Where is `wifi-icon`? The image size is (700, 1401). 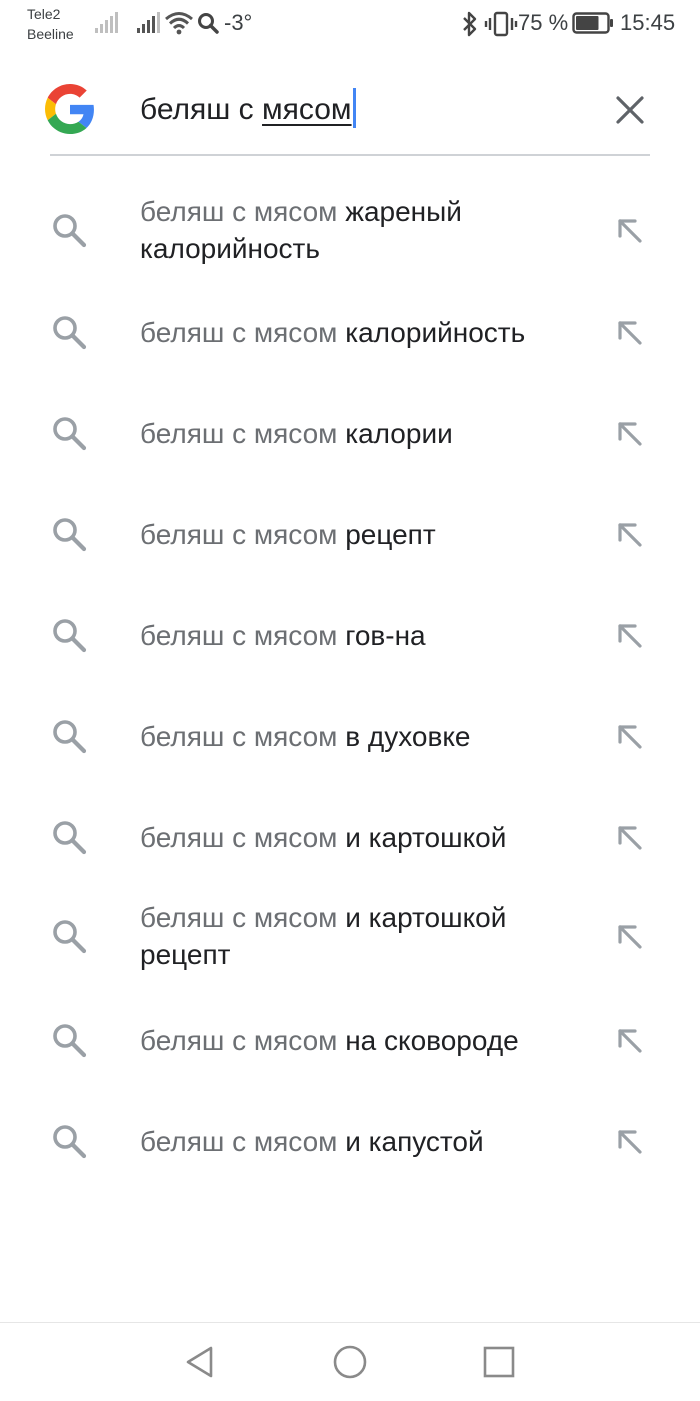
wifi-icon is located at coordinates (179, 23).